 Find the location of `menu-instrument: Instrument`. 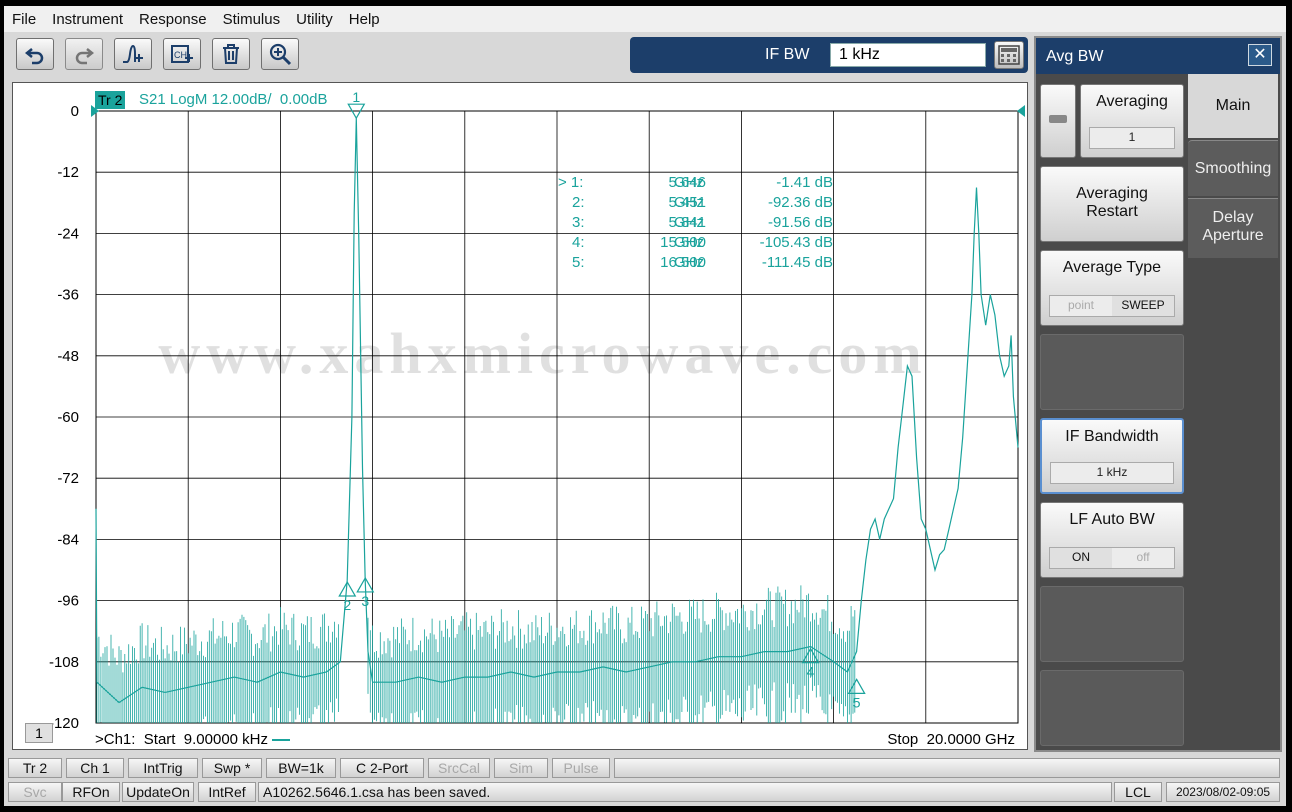

menu-instrument: Instrument is located at coordinates (87, 19).